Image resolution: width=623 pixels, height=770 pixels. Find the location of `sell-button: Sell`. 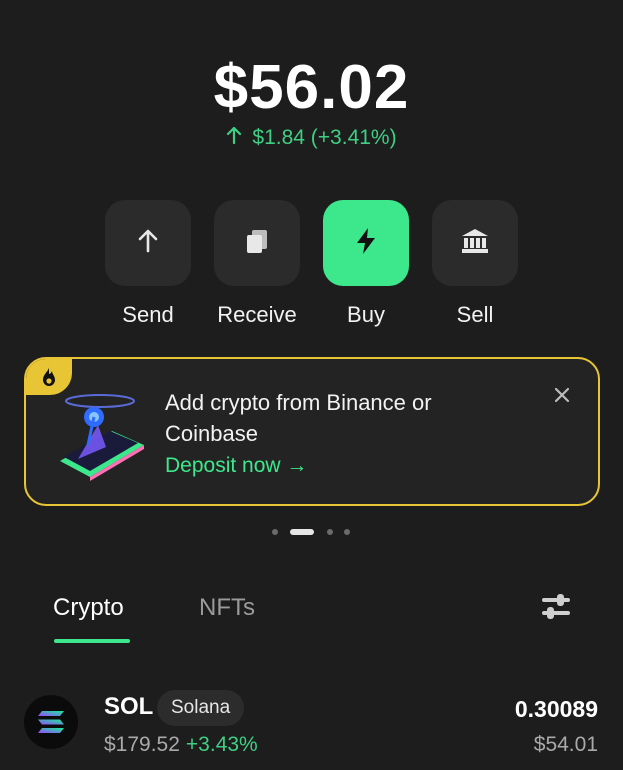

sell-button: Sell is located at coordinates (475, 264).